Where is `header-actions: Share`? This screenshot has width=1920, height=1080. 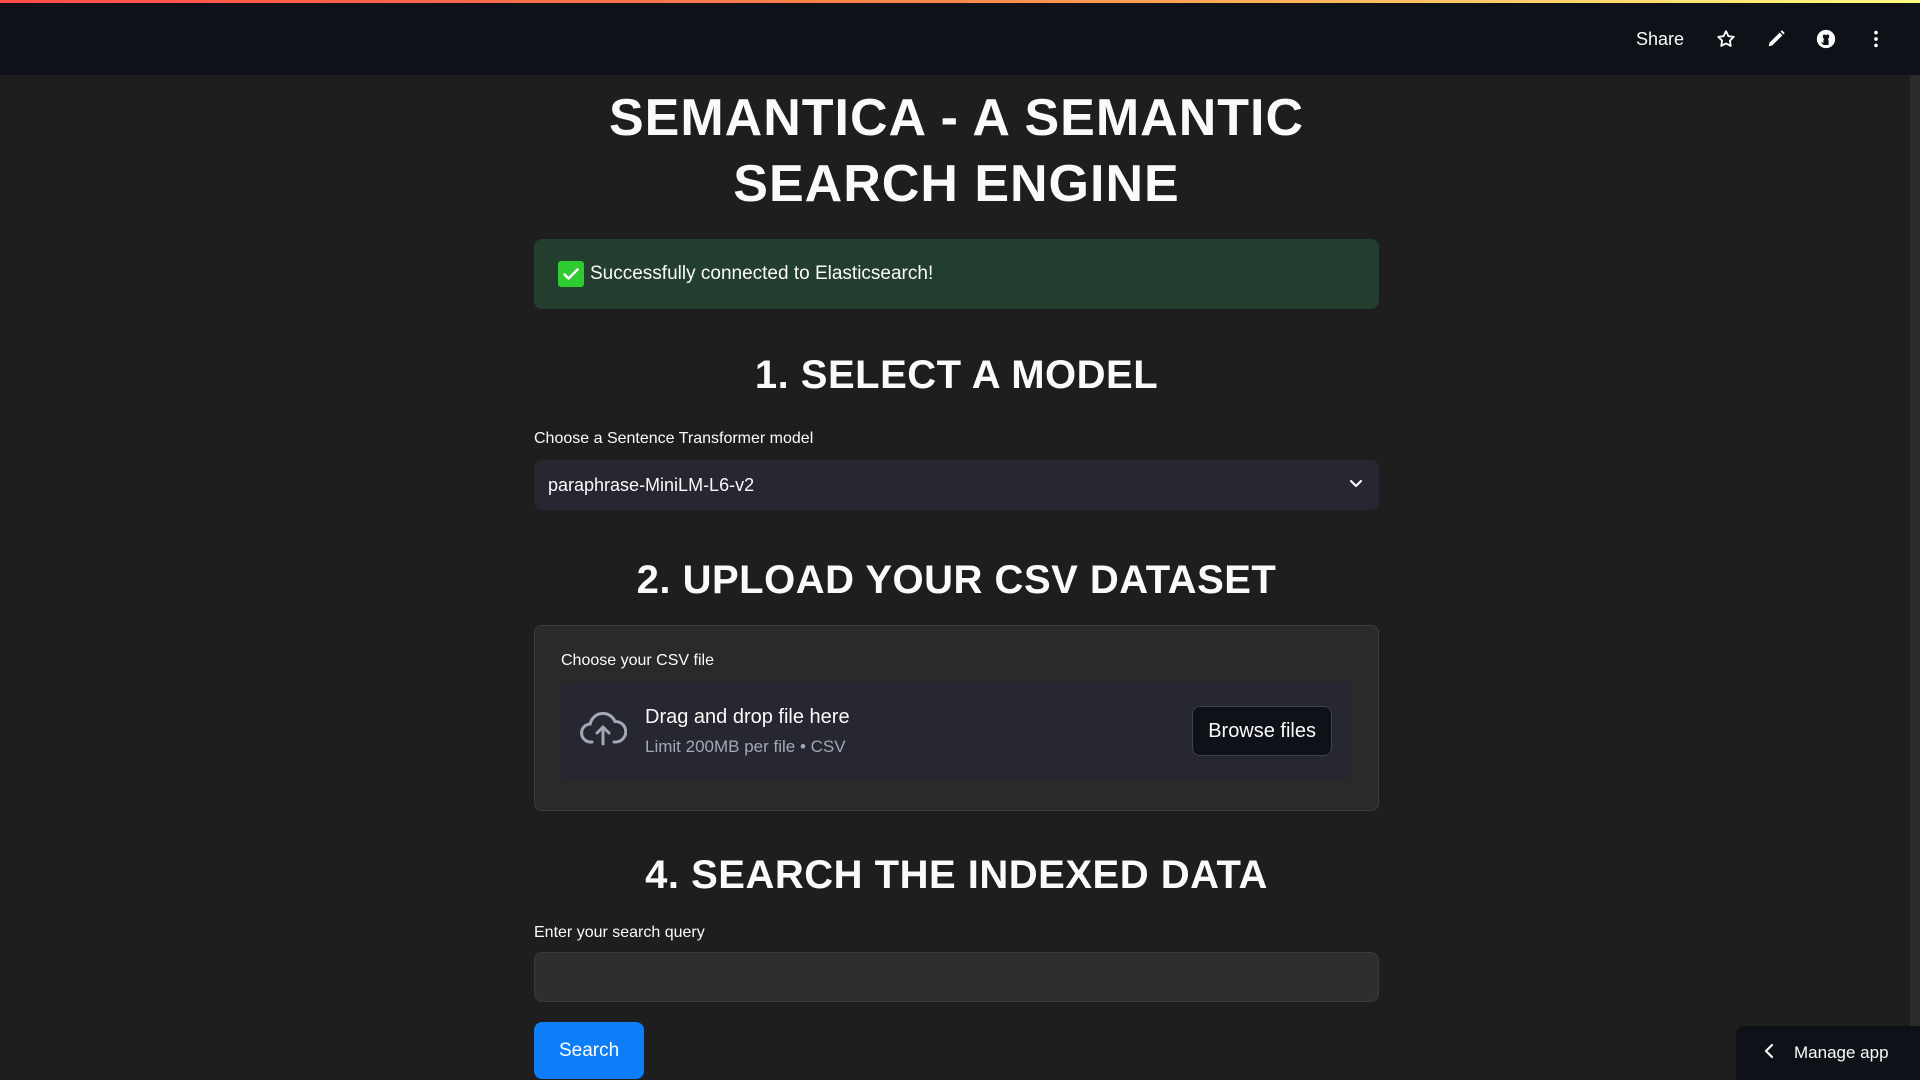
header-actions: Share is located at coordinates (1763, 39).